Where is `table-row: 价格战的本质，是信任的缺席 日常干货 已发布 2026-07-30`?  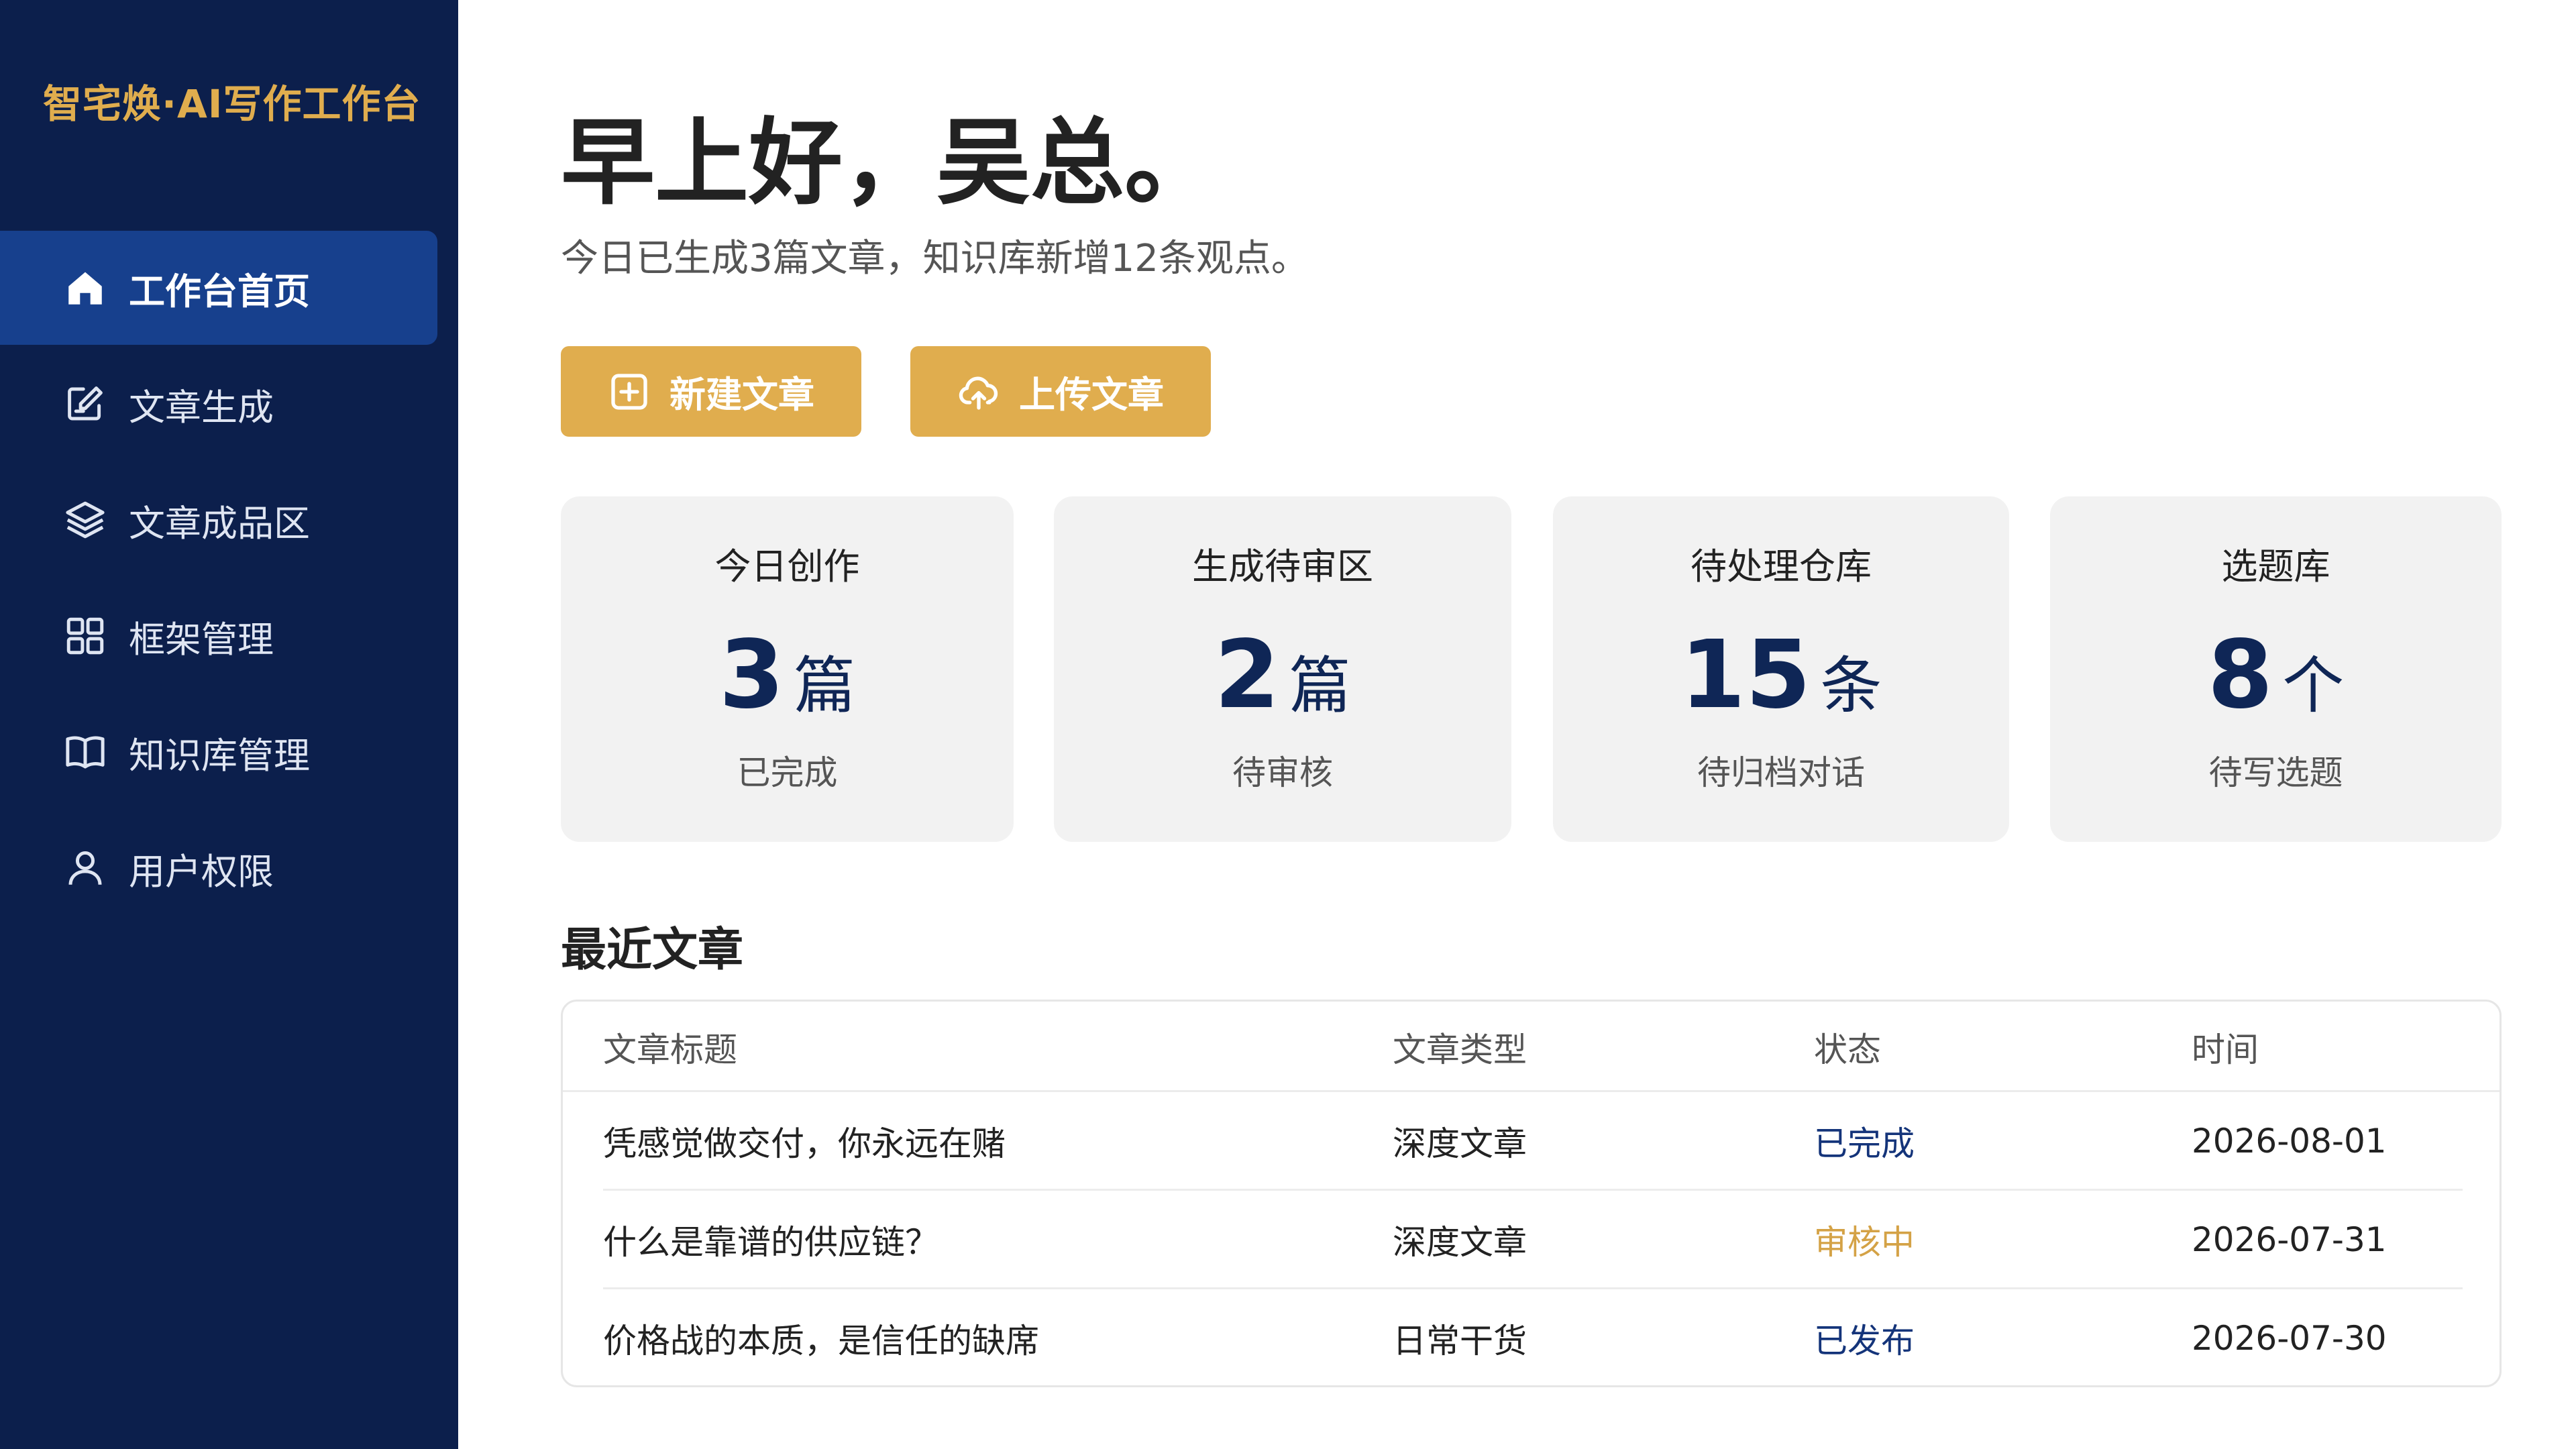 table-row: 价格战的本质，是信任的缺席 日常干货 已发布 2026-07-30 is located at coordinates (1531, 1338).